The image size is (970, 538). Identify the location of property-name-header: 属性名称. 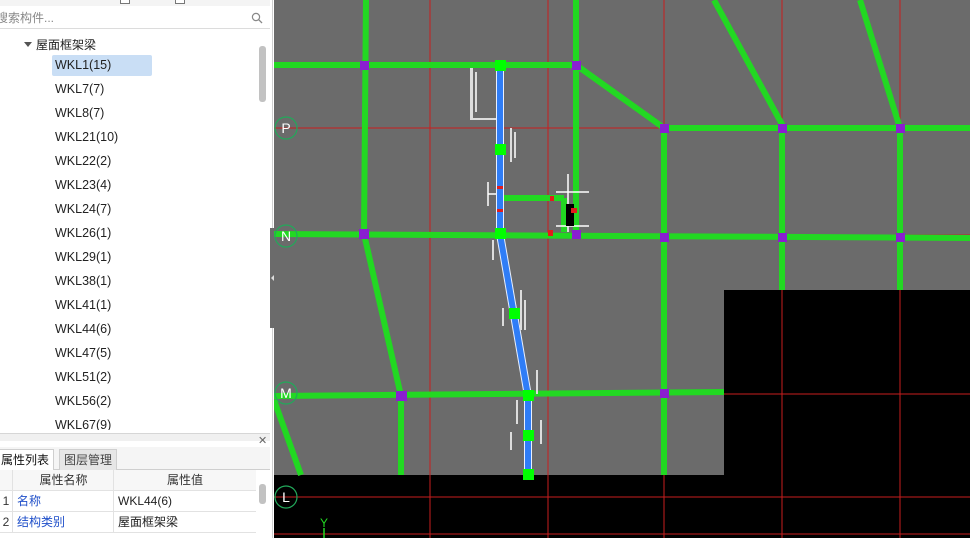
(64, 480).